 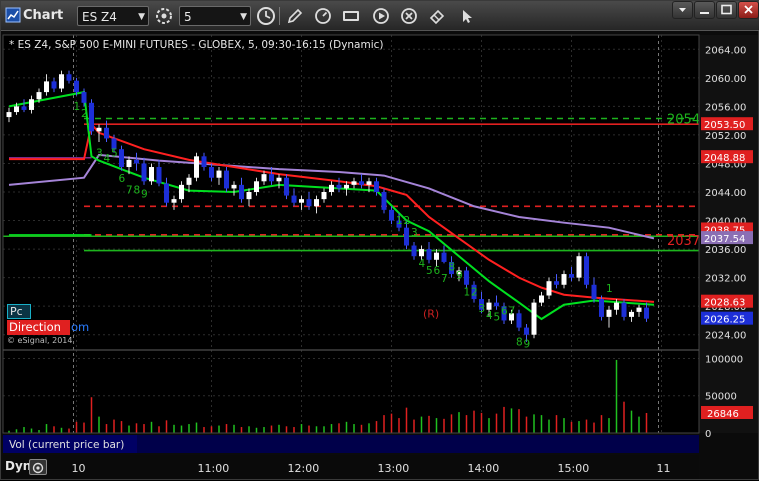 What do you see at coordinates (80, 327) in the screenshot?
I see `direction-suffix: om` at bounding box center [80, 327].